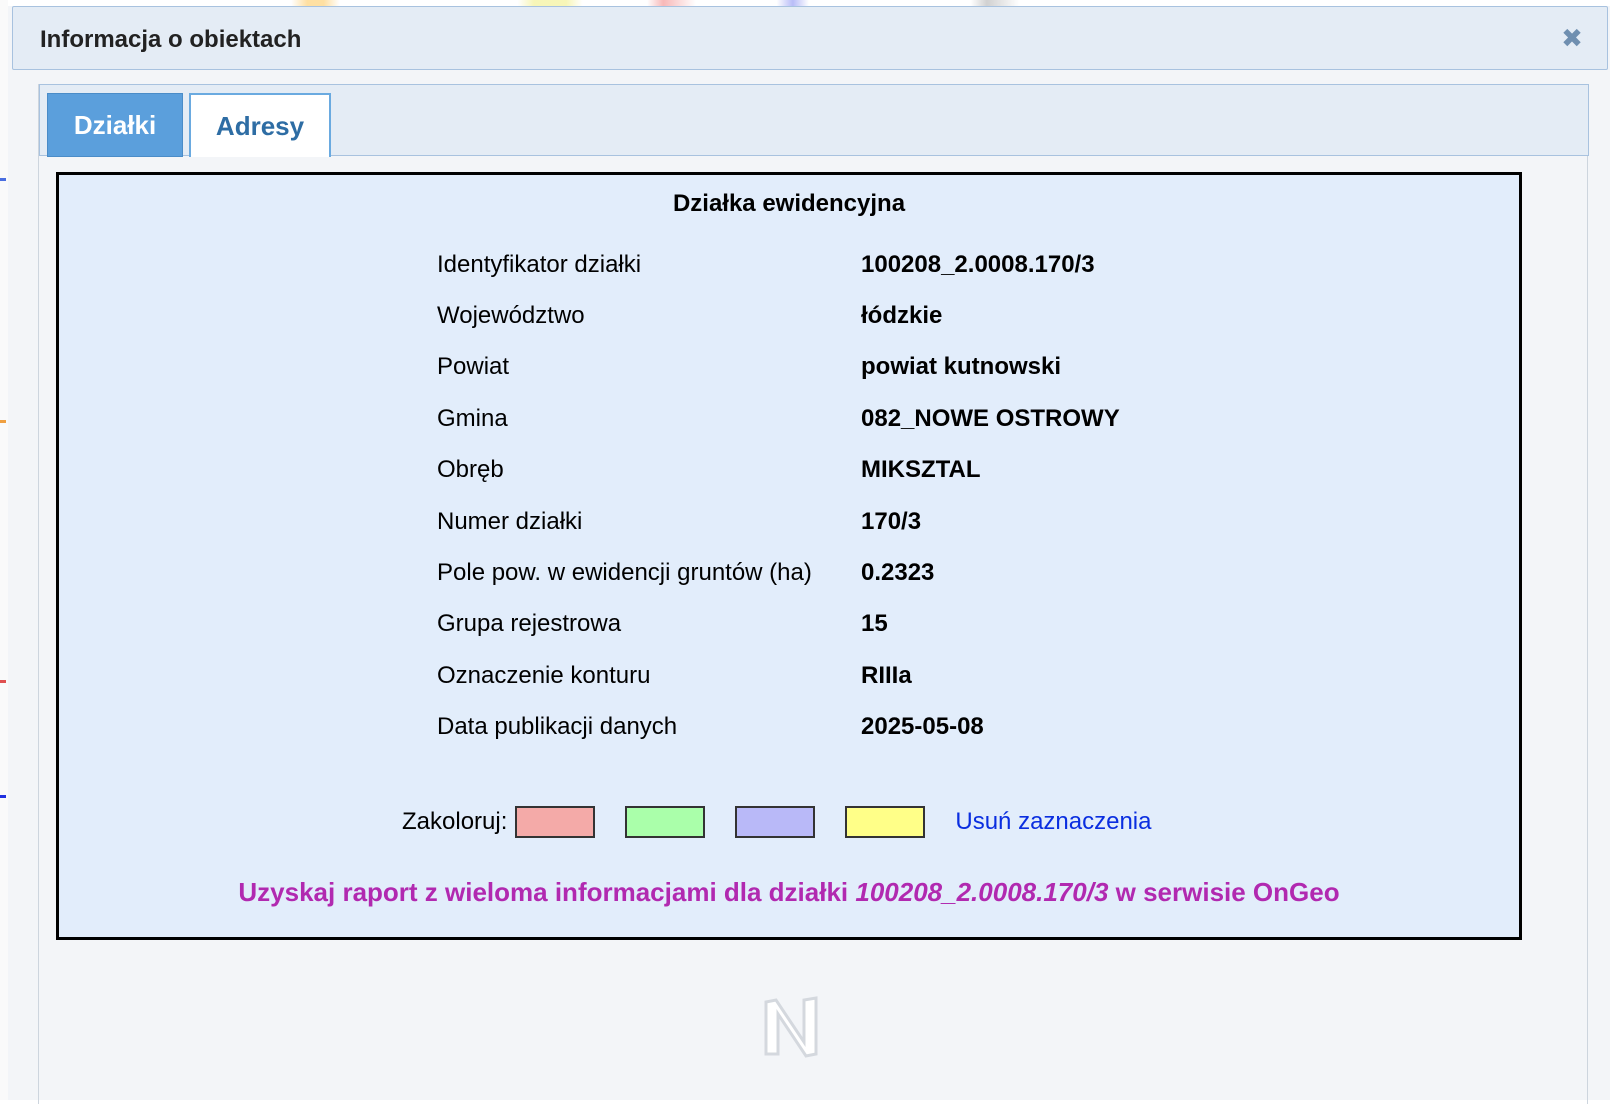 Image resolution: width=1618 pixels, height=1104 pixels. What do you see at coordinates (539, 264) in the screenshot?
I see `attribute-label: Identyfikator działki` at bounding box center [539, 264].